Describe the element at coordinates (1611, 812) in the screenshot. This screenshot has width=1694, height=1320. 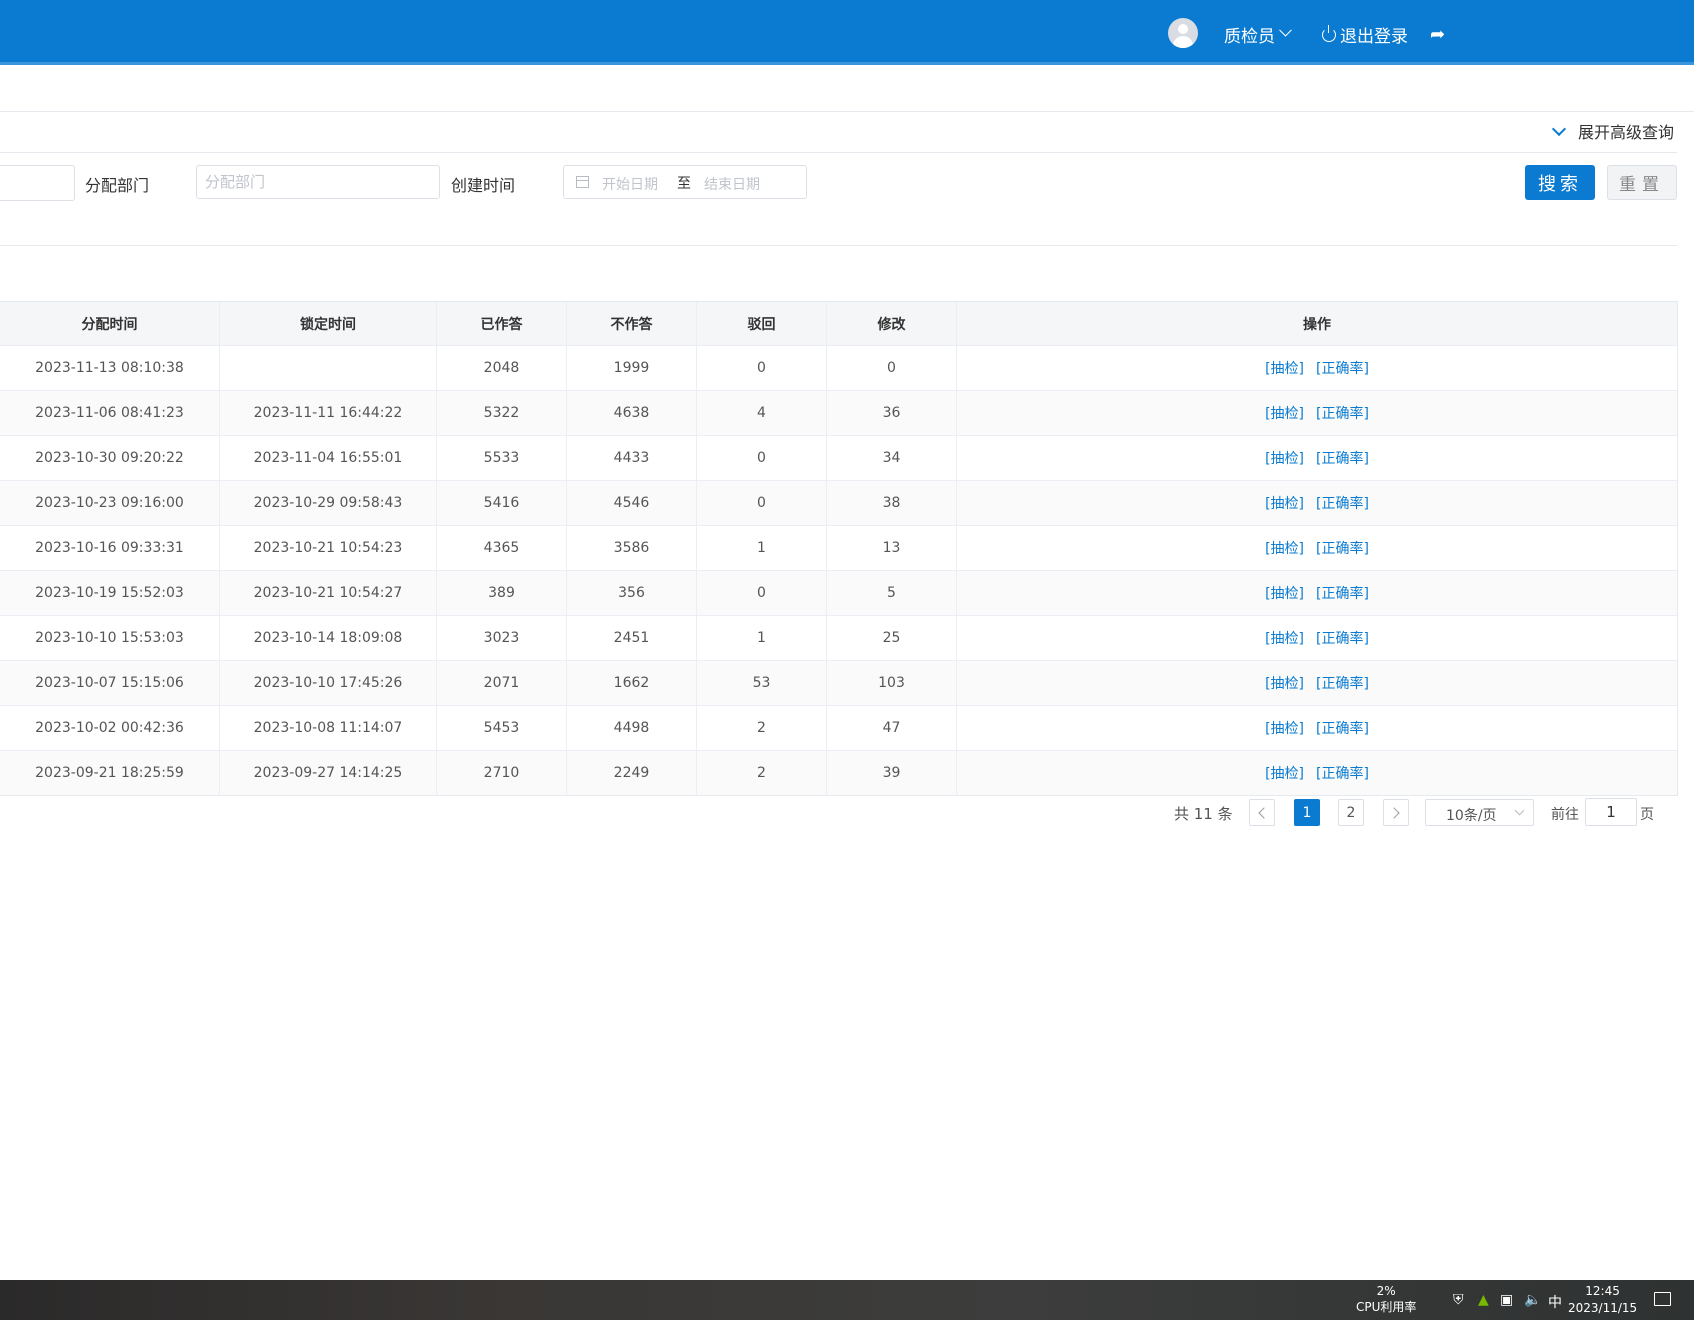
I see `goto-page-input` at that location.